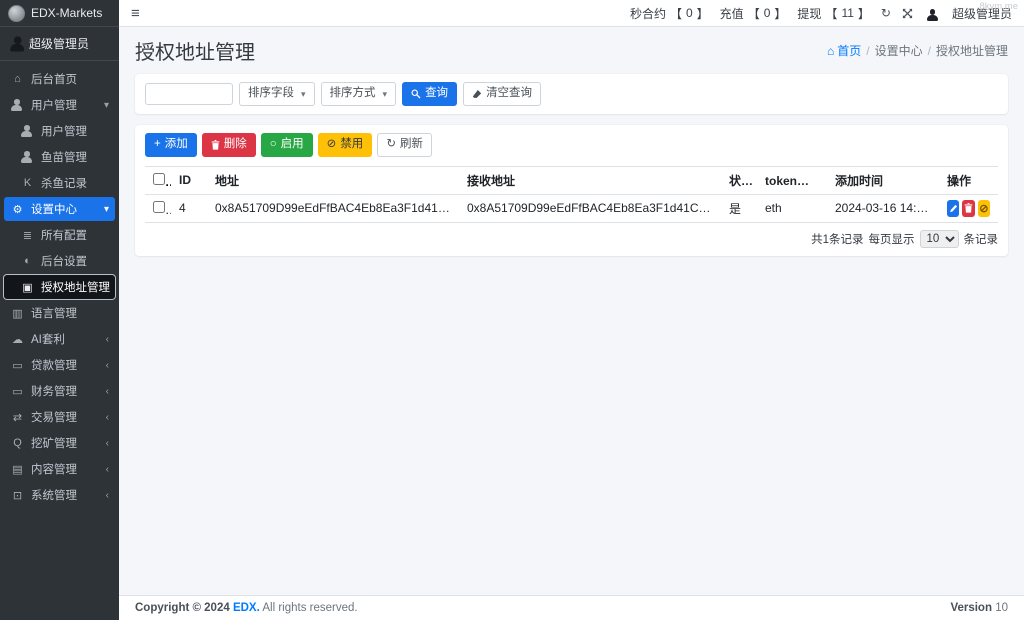 The width and height of the screenshot is (1024, 620). Describe the element at coordinates (17, 339) in the screenshot. I see `cloud-icon: ☁` at that location.